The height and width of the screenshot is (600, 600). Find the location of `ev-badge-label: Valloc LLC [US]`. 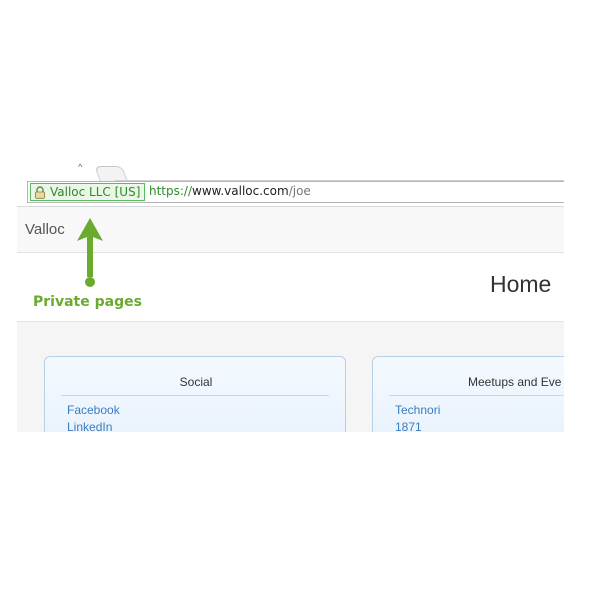

ev-badge-label: Valloc LLC [US] is located at coordinates (95, 192).